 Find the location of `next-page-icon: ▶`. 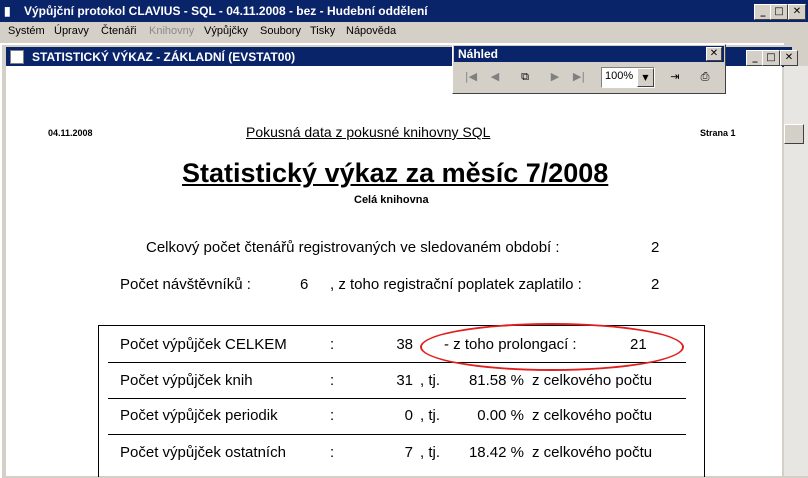

next-page-icon: ▶ is located at coordinates (555, 77).